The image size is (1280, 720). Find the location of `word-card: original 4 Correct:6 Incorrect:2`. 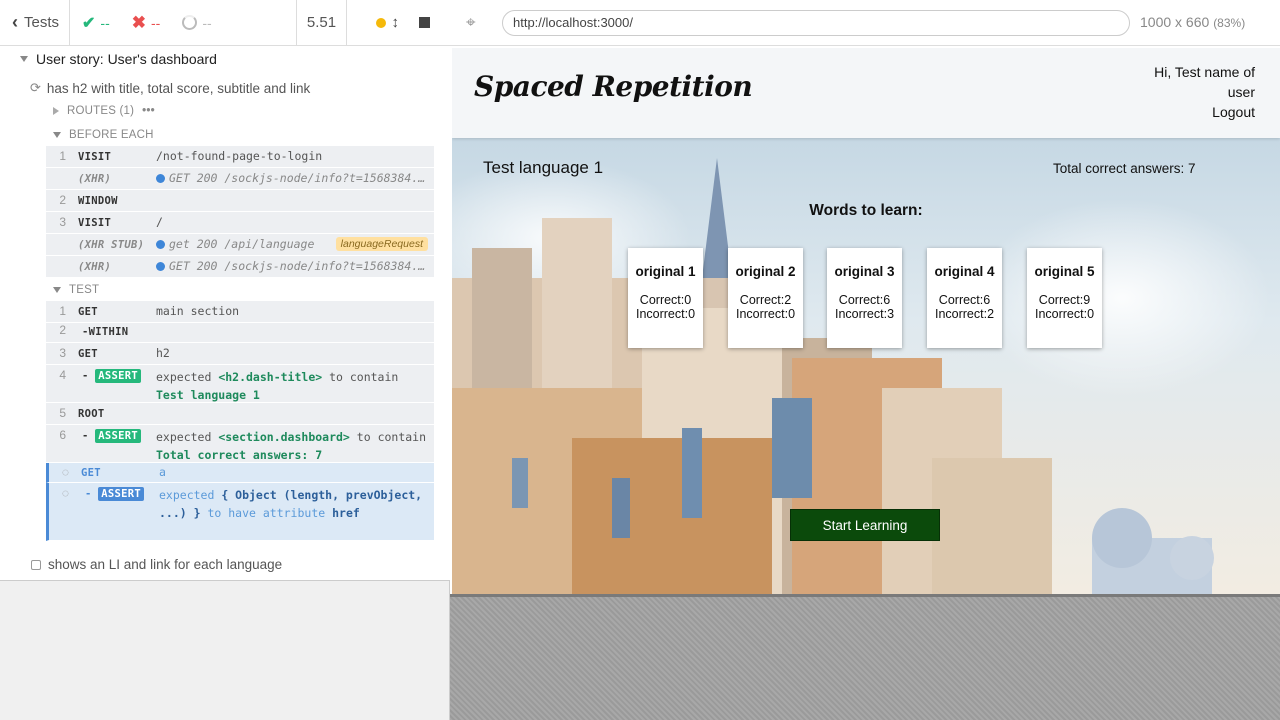

word-card: original 4 Correct:6 Incorrect:2 is located at coordinates (964, 298).